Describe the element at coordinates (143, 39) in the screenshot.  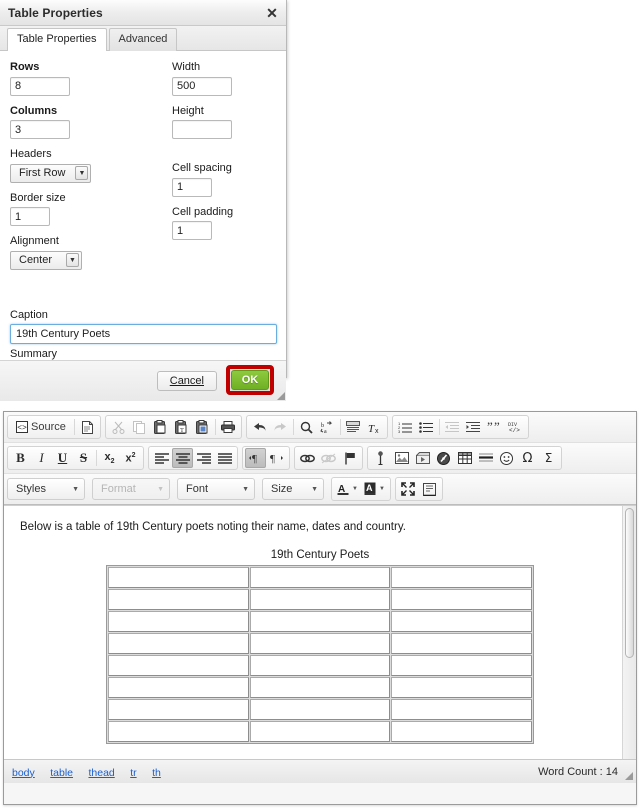
I see `tab-advanced: Advanced` at that location.